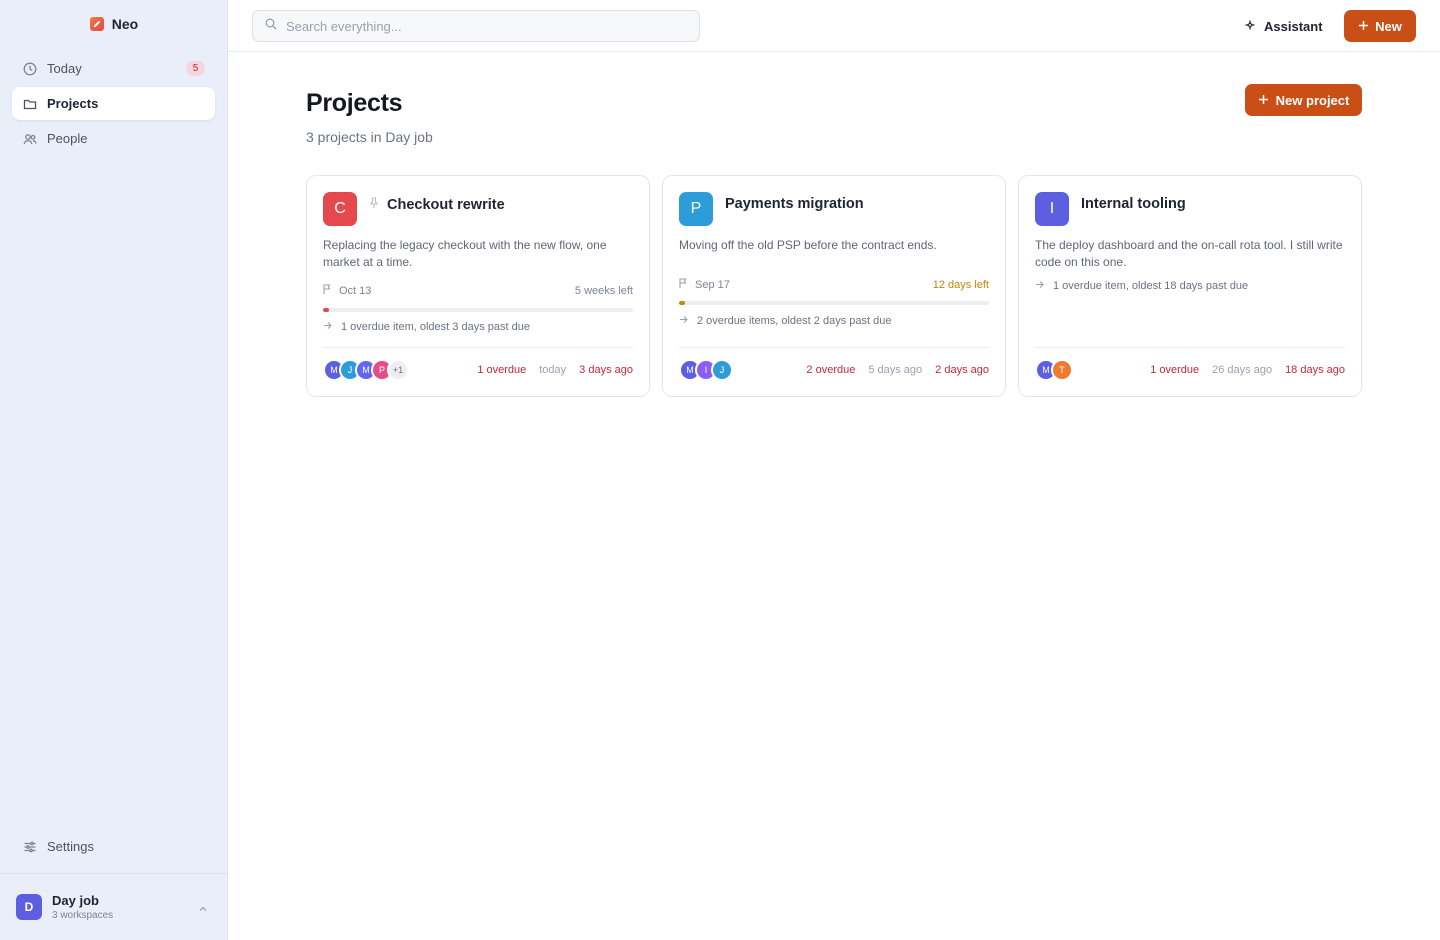  What do you see at coordinates (1133, 204) in the screenshot?
I see `project-name: Internal tooling` at bounding box center [1133, 204].